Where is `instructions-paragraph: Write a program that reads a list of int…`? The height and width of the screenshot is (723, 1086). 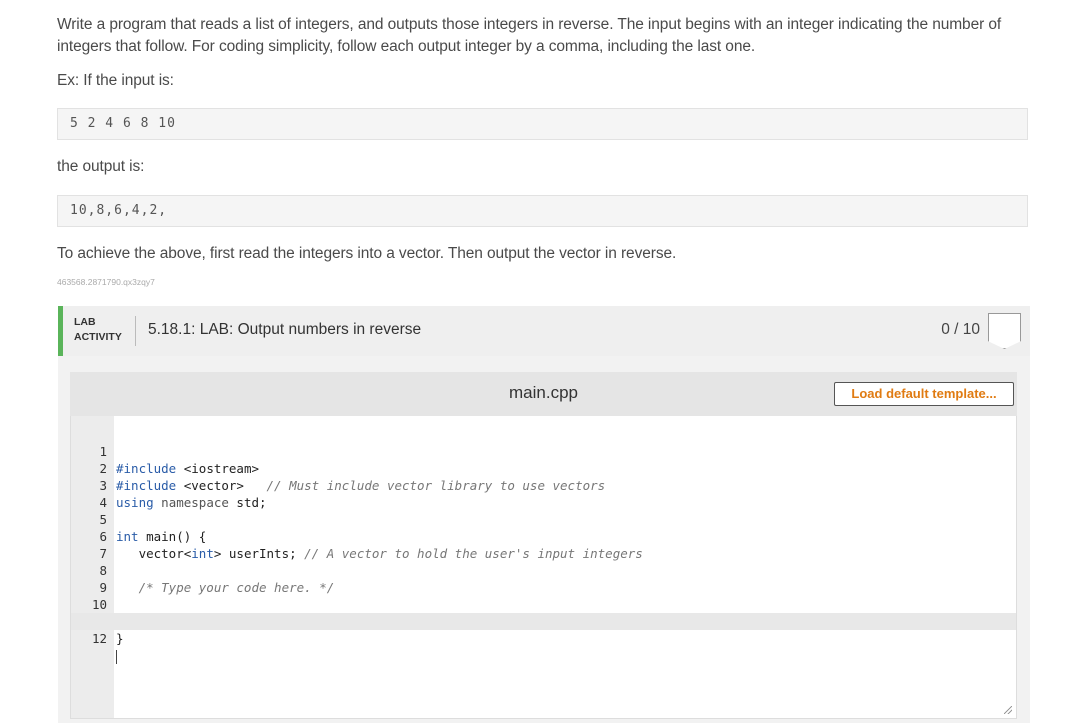
instructions-paragraph: Write a program that reads a list of int… is located at coordinates (529, 35).